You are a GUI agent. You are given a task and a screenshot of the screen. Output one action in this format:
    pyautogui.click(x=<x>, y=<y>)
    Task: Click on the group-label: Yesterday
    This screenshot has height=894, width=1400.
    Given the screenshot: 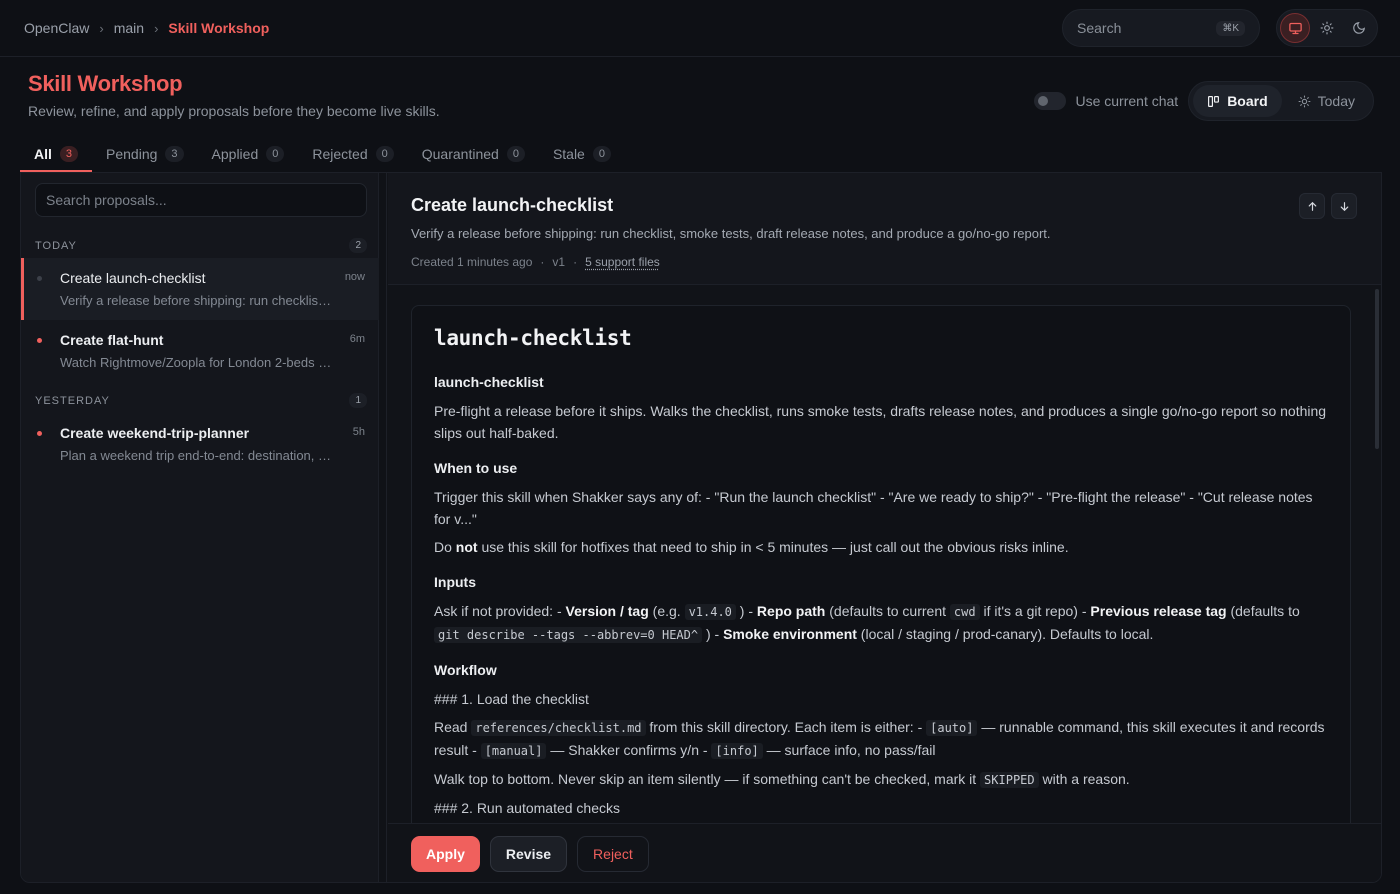 What is the action you would take?
    pyautogui.click(x=72, y=400)
    